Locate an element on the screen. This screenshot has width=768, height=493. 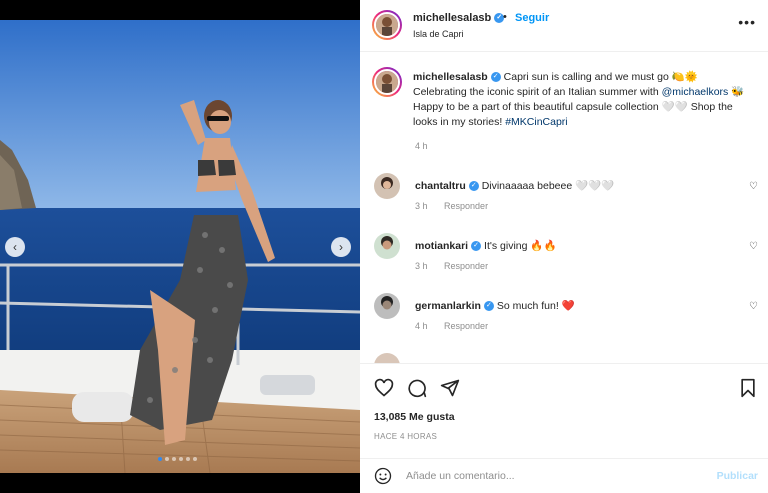
comment-body: motiankari ✓ It's giving 🔥🔥 is located at coordinates (486, 245).